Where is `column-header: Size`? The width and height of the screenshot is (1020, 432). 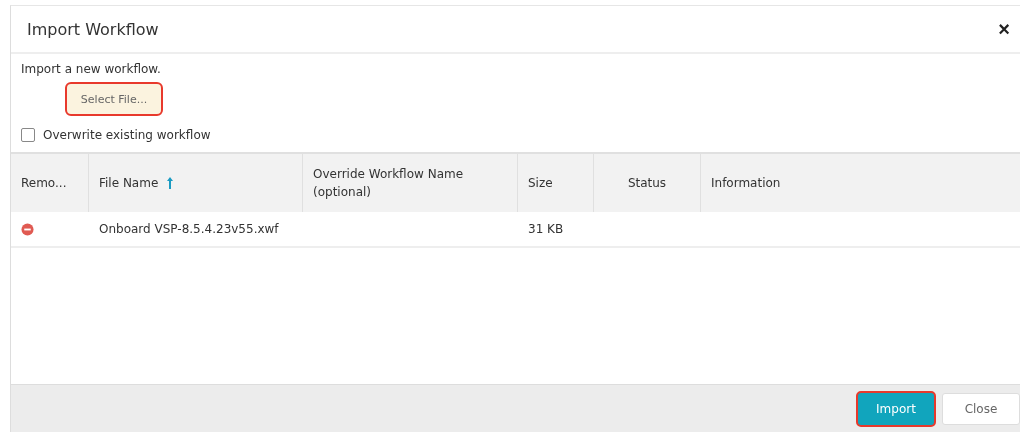
column-header: Size is located at coordinates (556, 183).